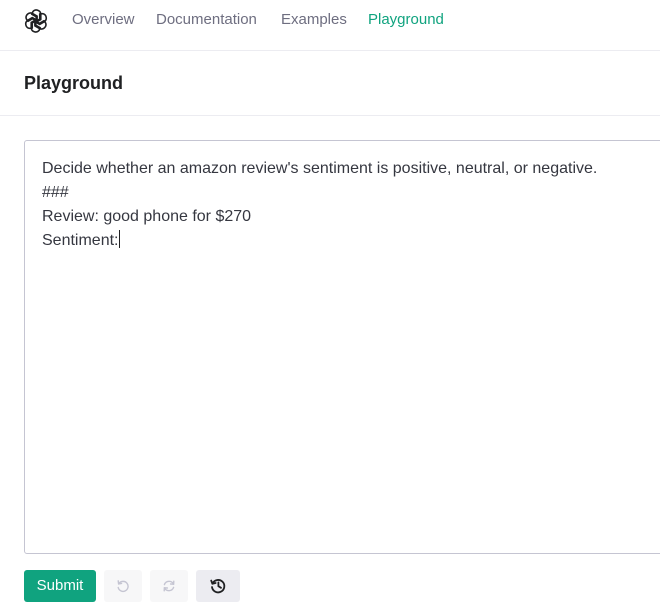 The width and height of the screenshot is (660, 611). I want to click on nav-link-playground: Playground, so click(406, 20).